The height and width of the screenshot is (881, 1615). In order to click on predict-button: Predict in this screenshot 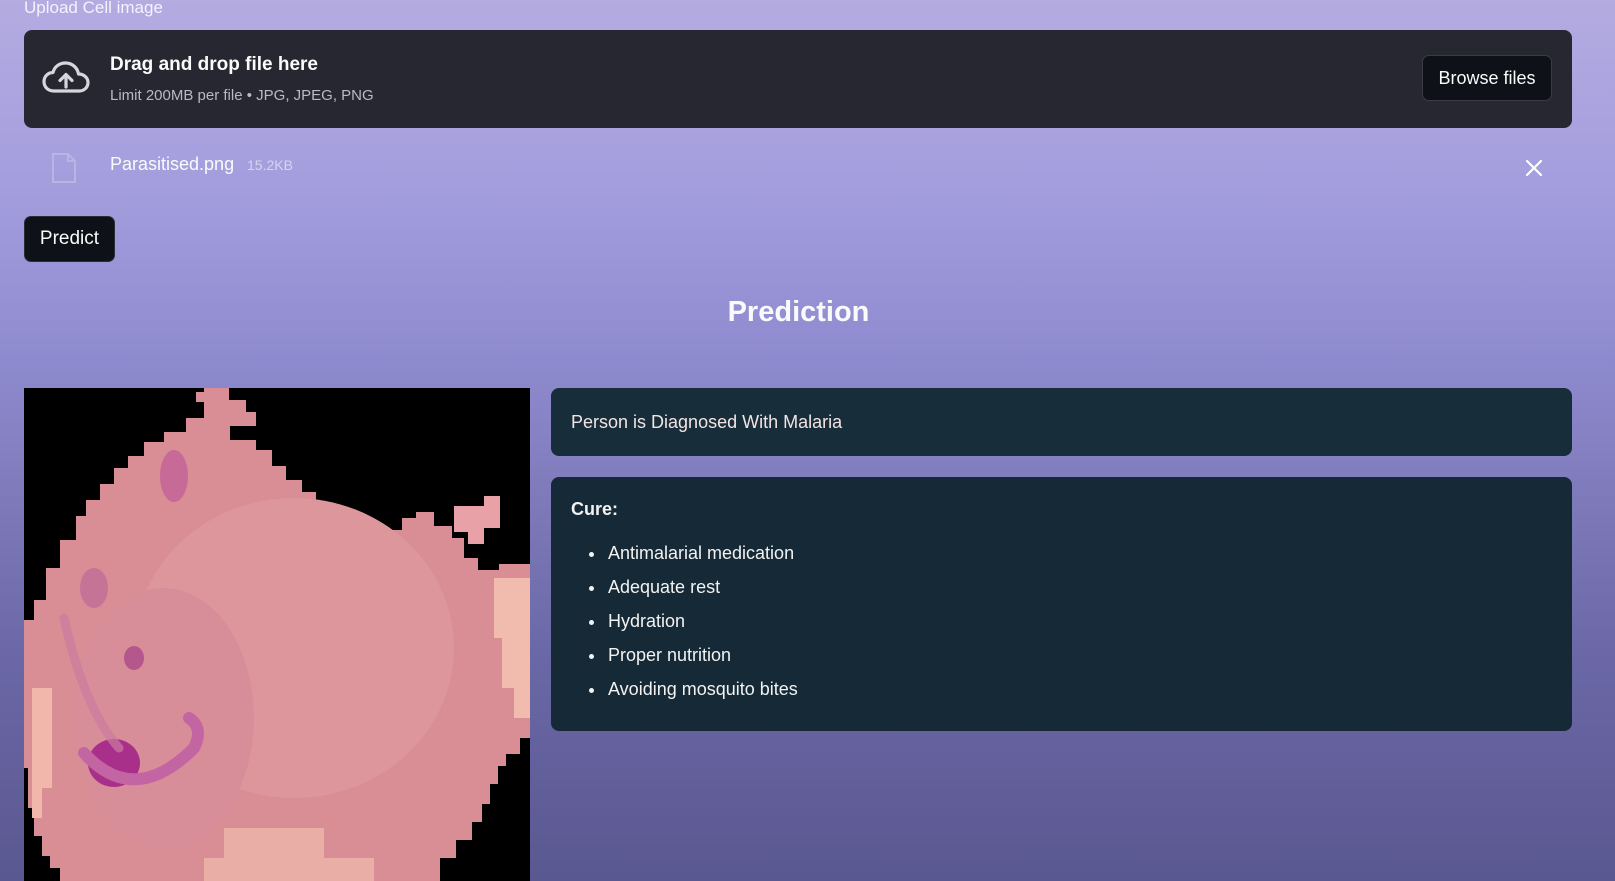, I will do `click(69, 239)`.